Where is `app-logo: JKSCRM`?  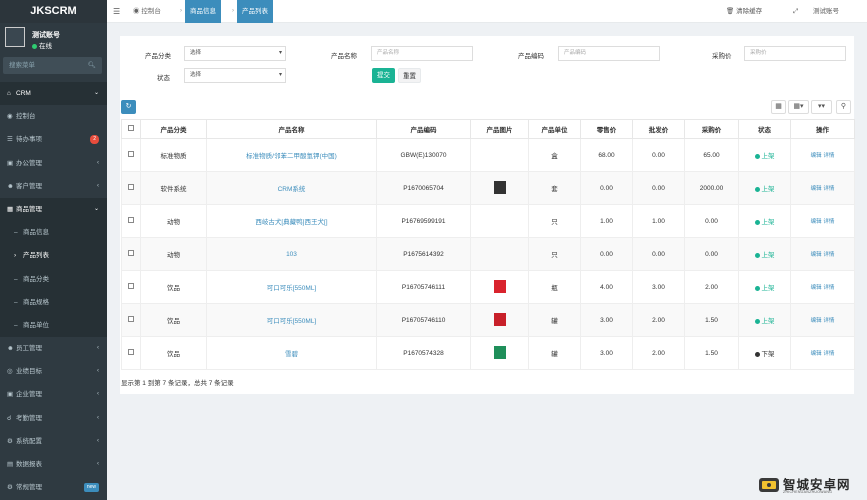 app-logo: JKSCRM is located at coordinates (53, 11).